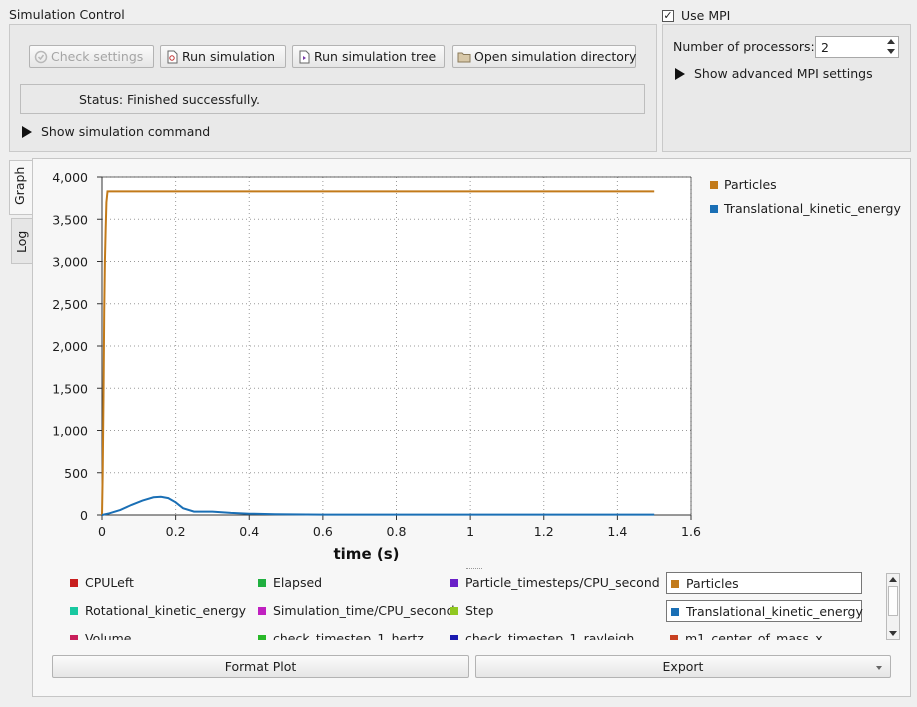 The height and width of the screenshot is (707, 917). What do you see at coordinates (714, 185) in the screenshot?
I see `legend-swatch-particles` at bounding box center [714, 185].